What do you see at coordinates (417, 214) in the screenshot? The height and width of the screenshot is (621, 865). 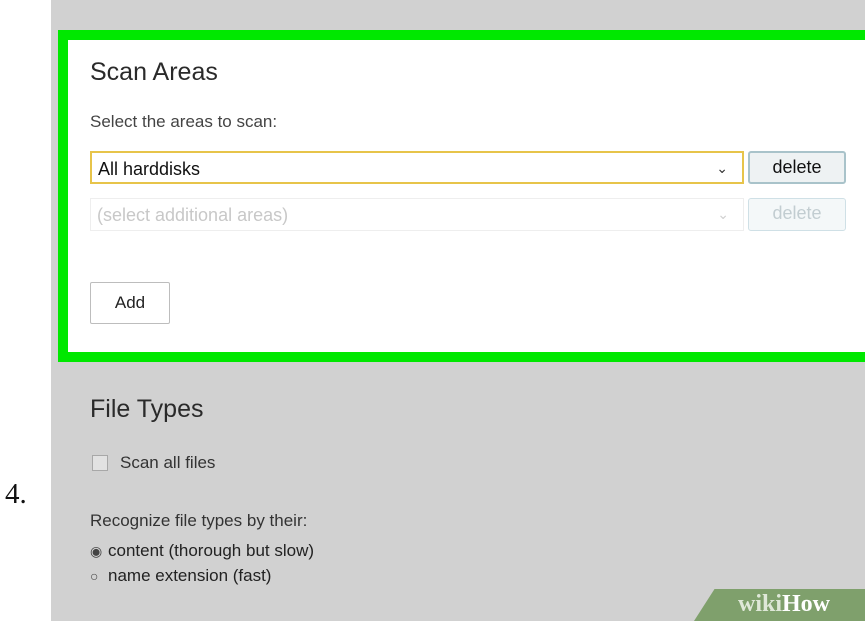 I see `additional-area-select: (select additional areas) ⌄` at bounding box center [417, 214].